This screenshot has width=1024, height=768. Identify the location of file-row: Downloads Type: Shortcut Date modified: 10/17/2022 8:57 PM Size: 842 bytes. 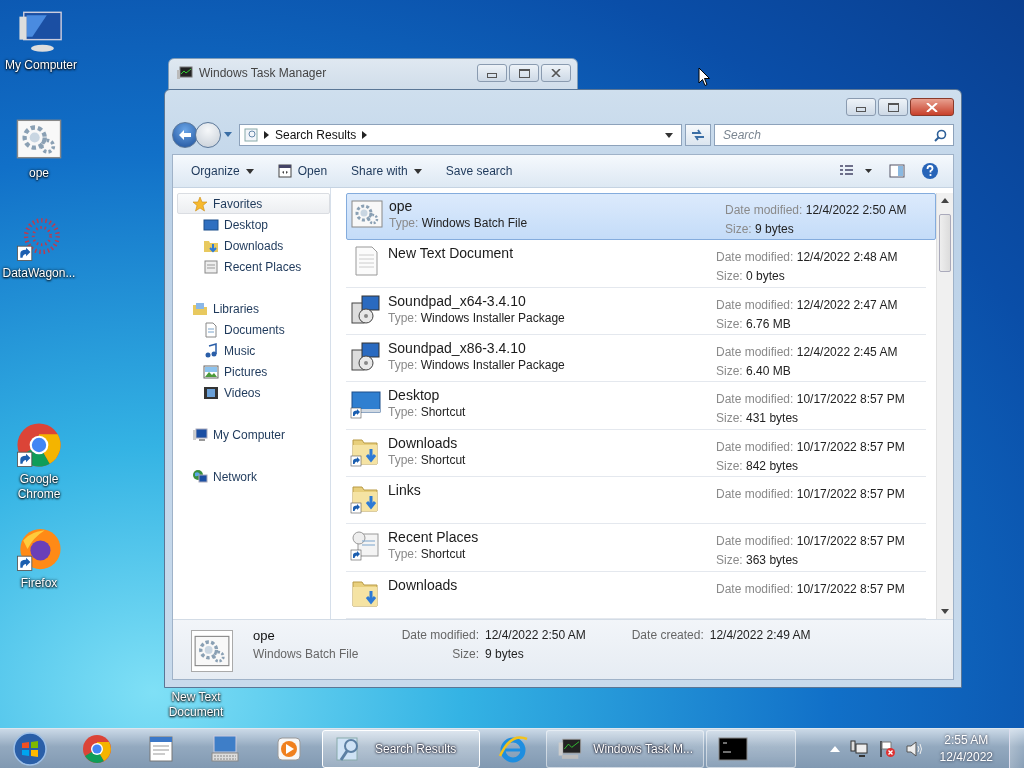
(636, 453).